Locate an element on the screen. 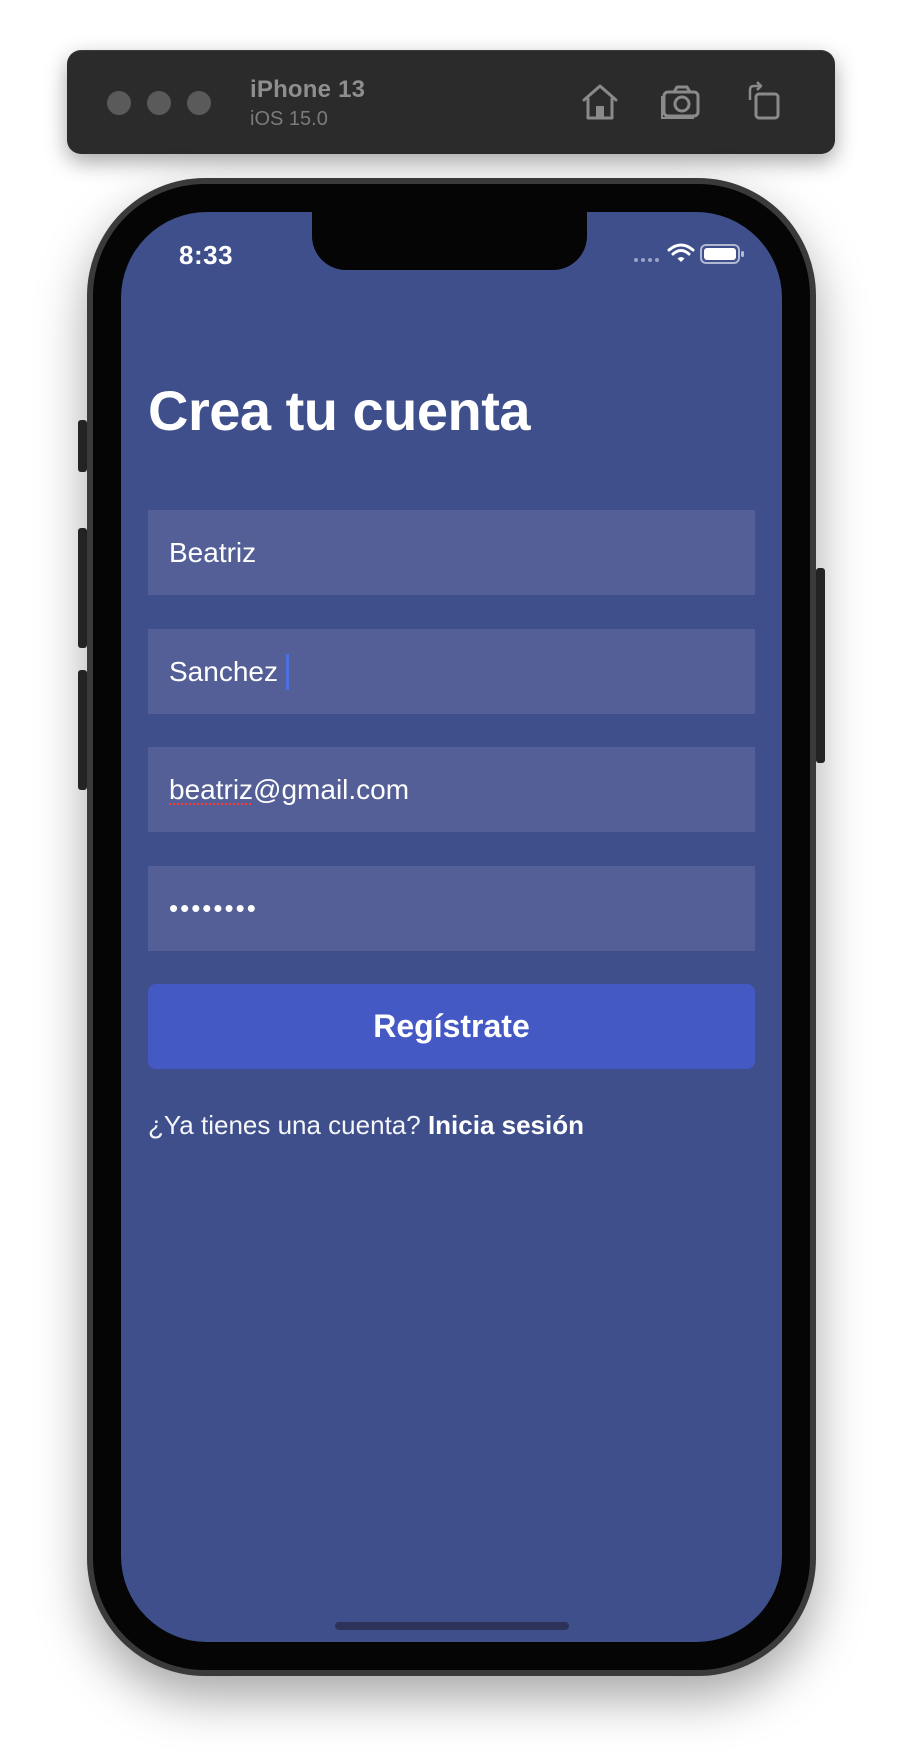  login-prompt-line: ¿Ya tienes una cuenta? Inicia sesión is located at coordinates (366, 1125).